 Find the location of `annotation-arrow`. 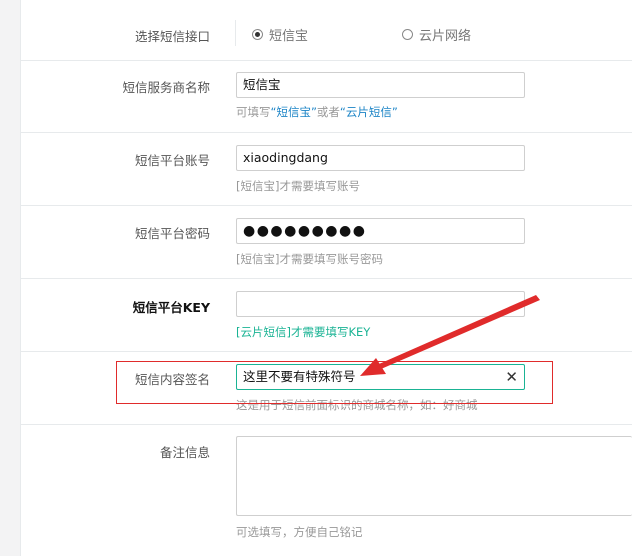

annotation-arrow is located at coordinates (450, 335).